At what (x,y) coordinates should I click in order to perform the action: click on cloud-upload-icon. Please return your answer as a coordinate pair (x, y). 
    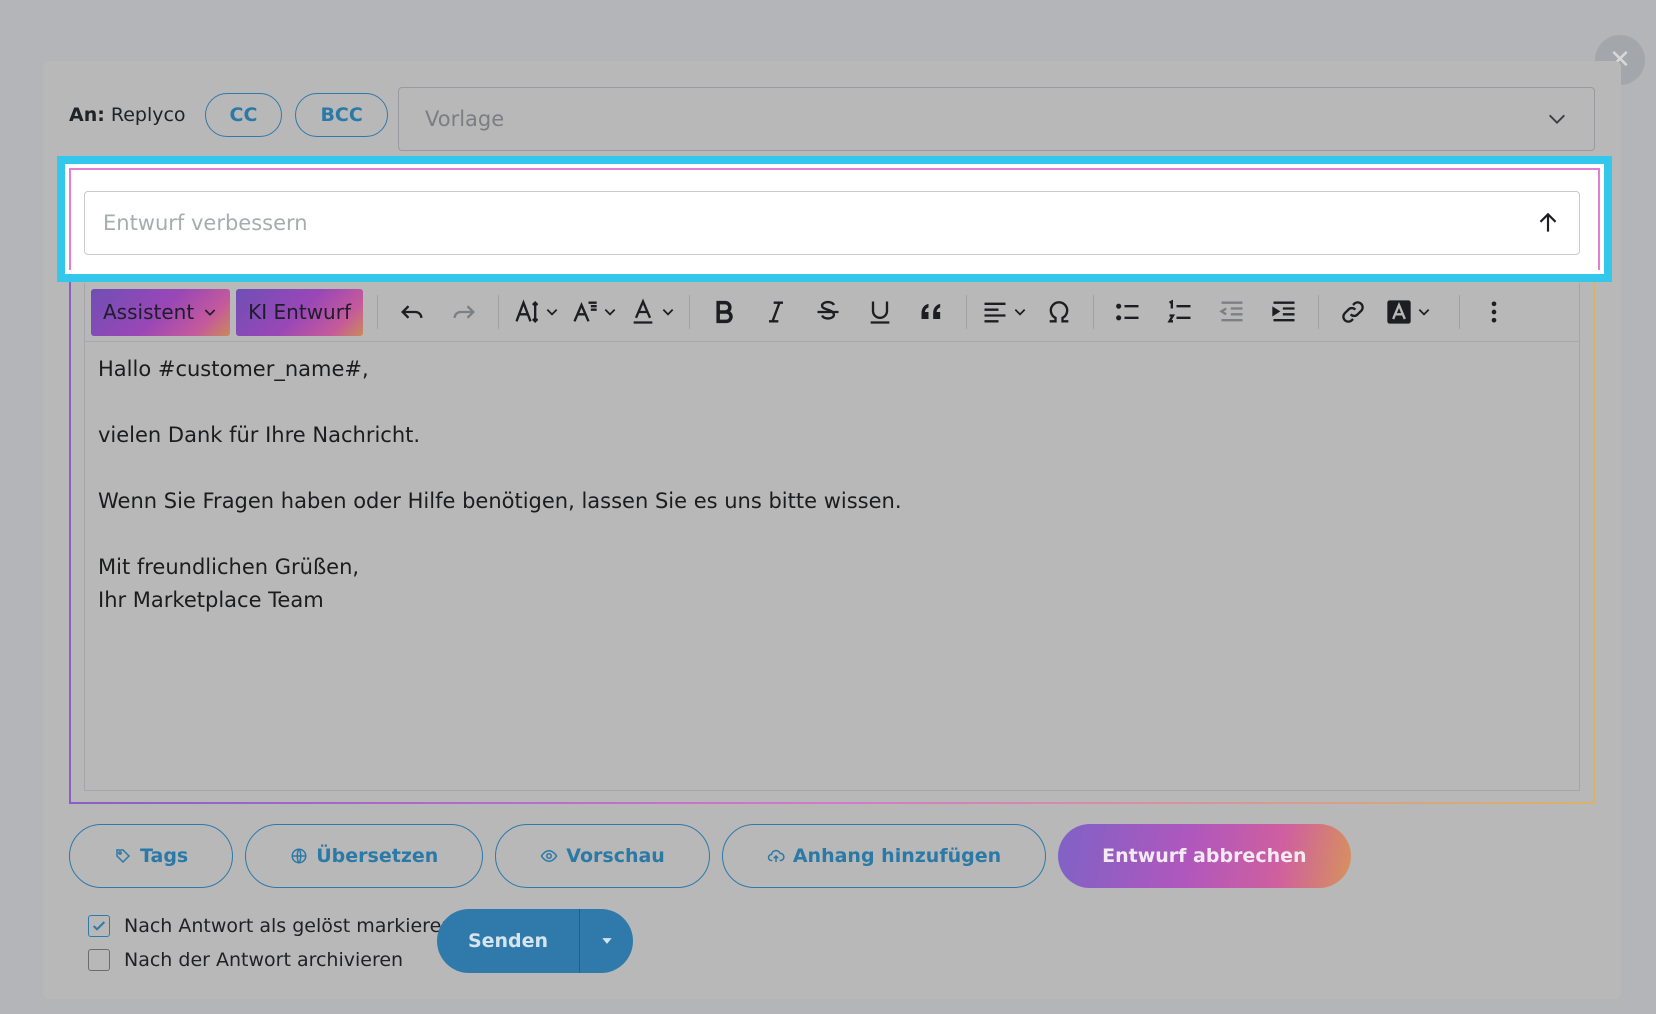
    Looking at the image, I should click on (776, 855).